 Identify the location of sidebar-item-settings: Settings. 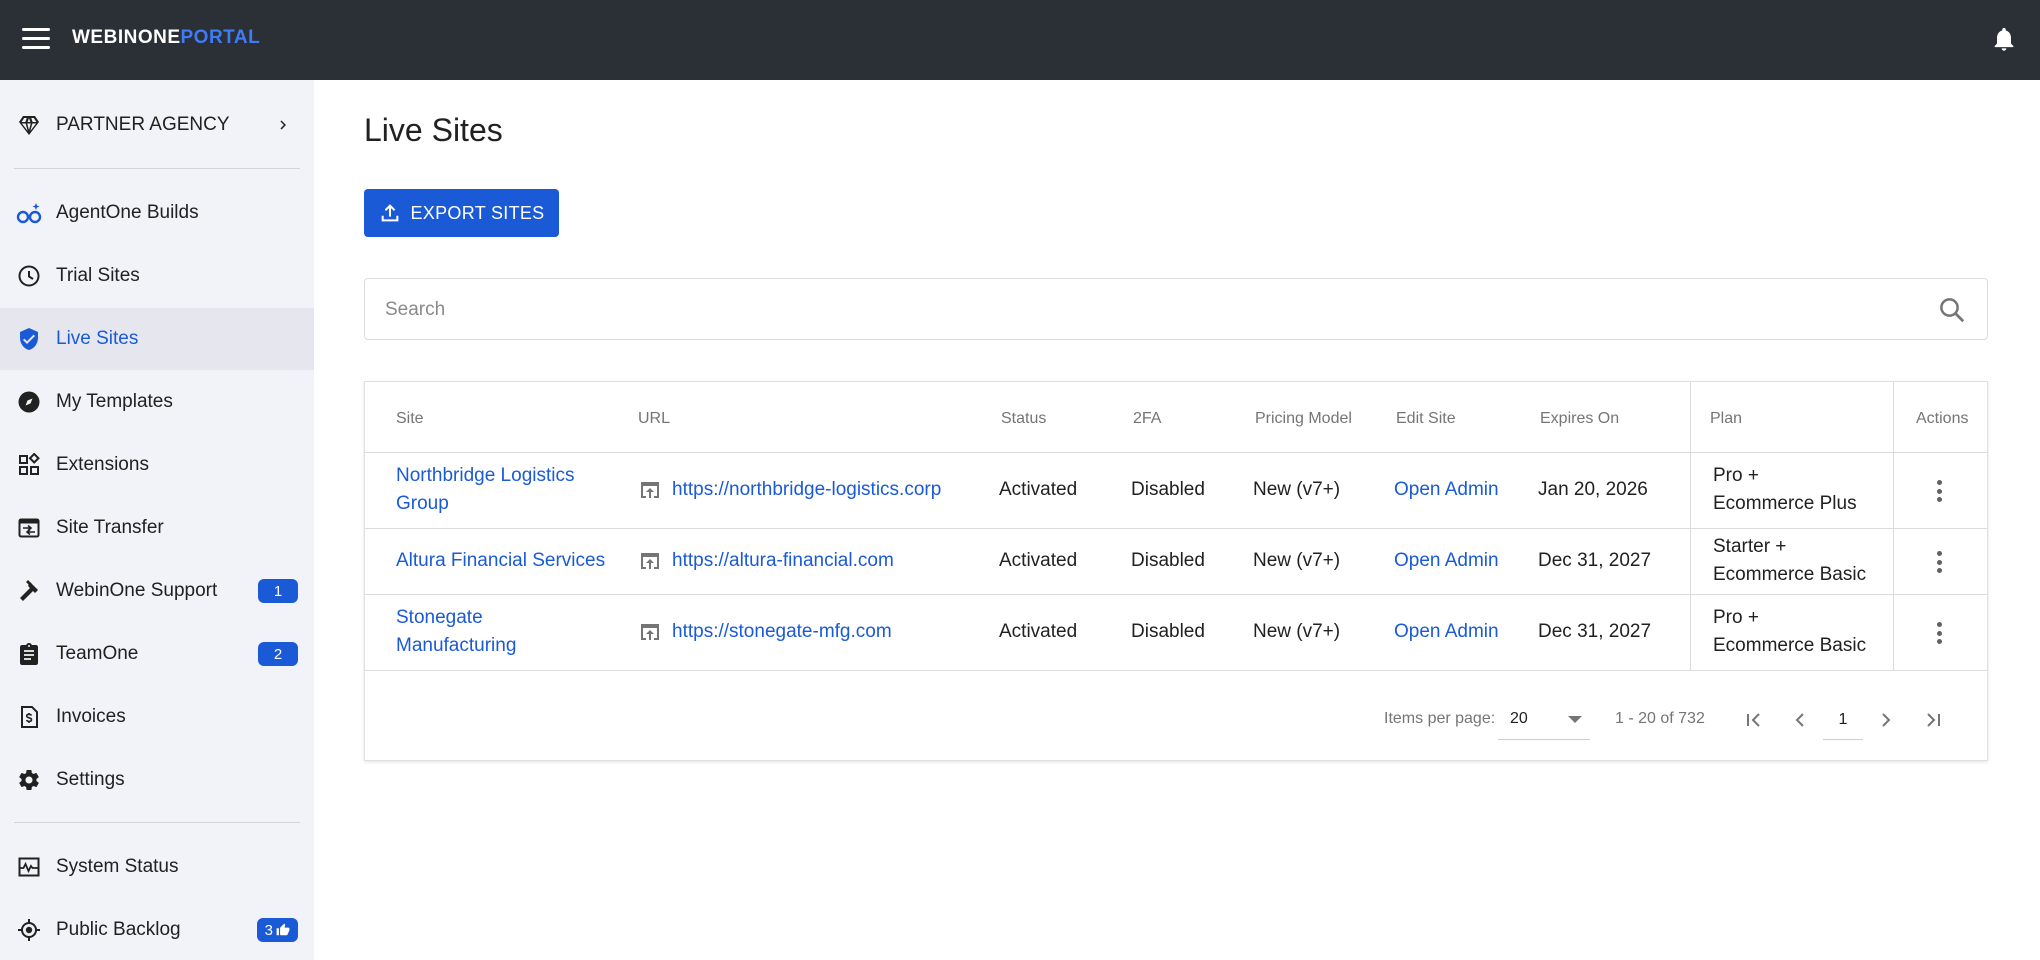
(157, 780).